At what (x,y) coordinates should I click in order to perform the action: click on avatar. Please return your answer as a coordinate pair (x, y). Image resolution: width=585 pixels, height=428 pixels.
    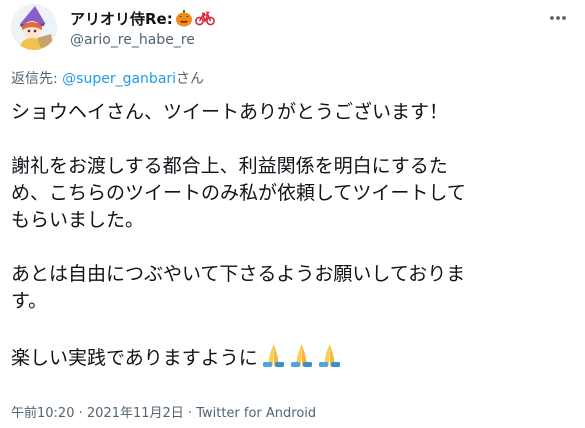
    Looking at the image, I should click on (34, 27).